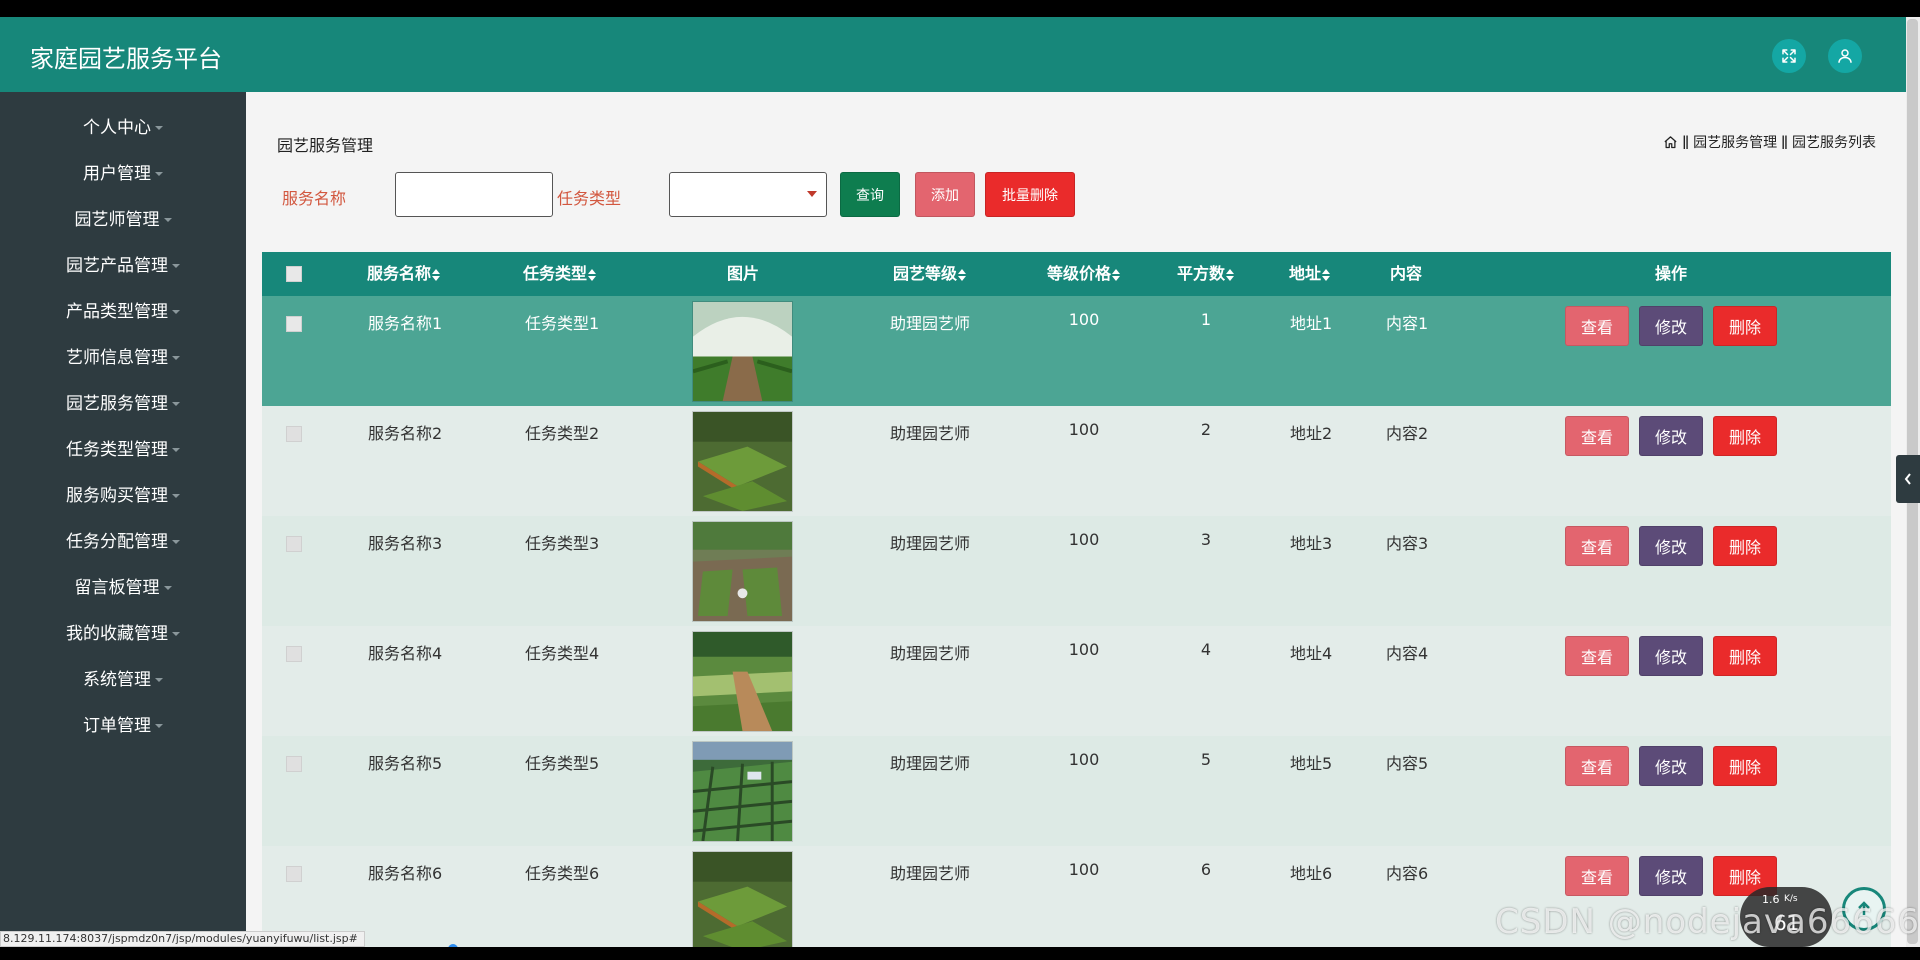 This screenshot has width=1920, height=960. I want to click on content-cell: 内容3, so click(1407, 543).